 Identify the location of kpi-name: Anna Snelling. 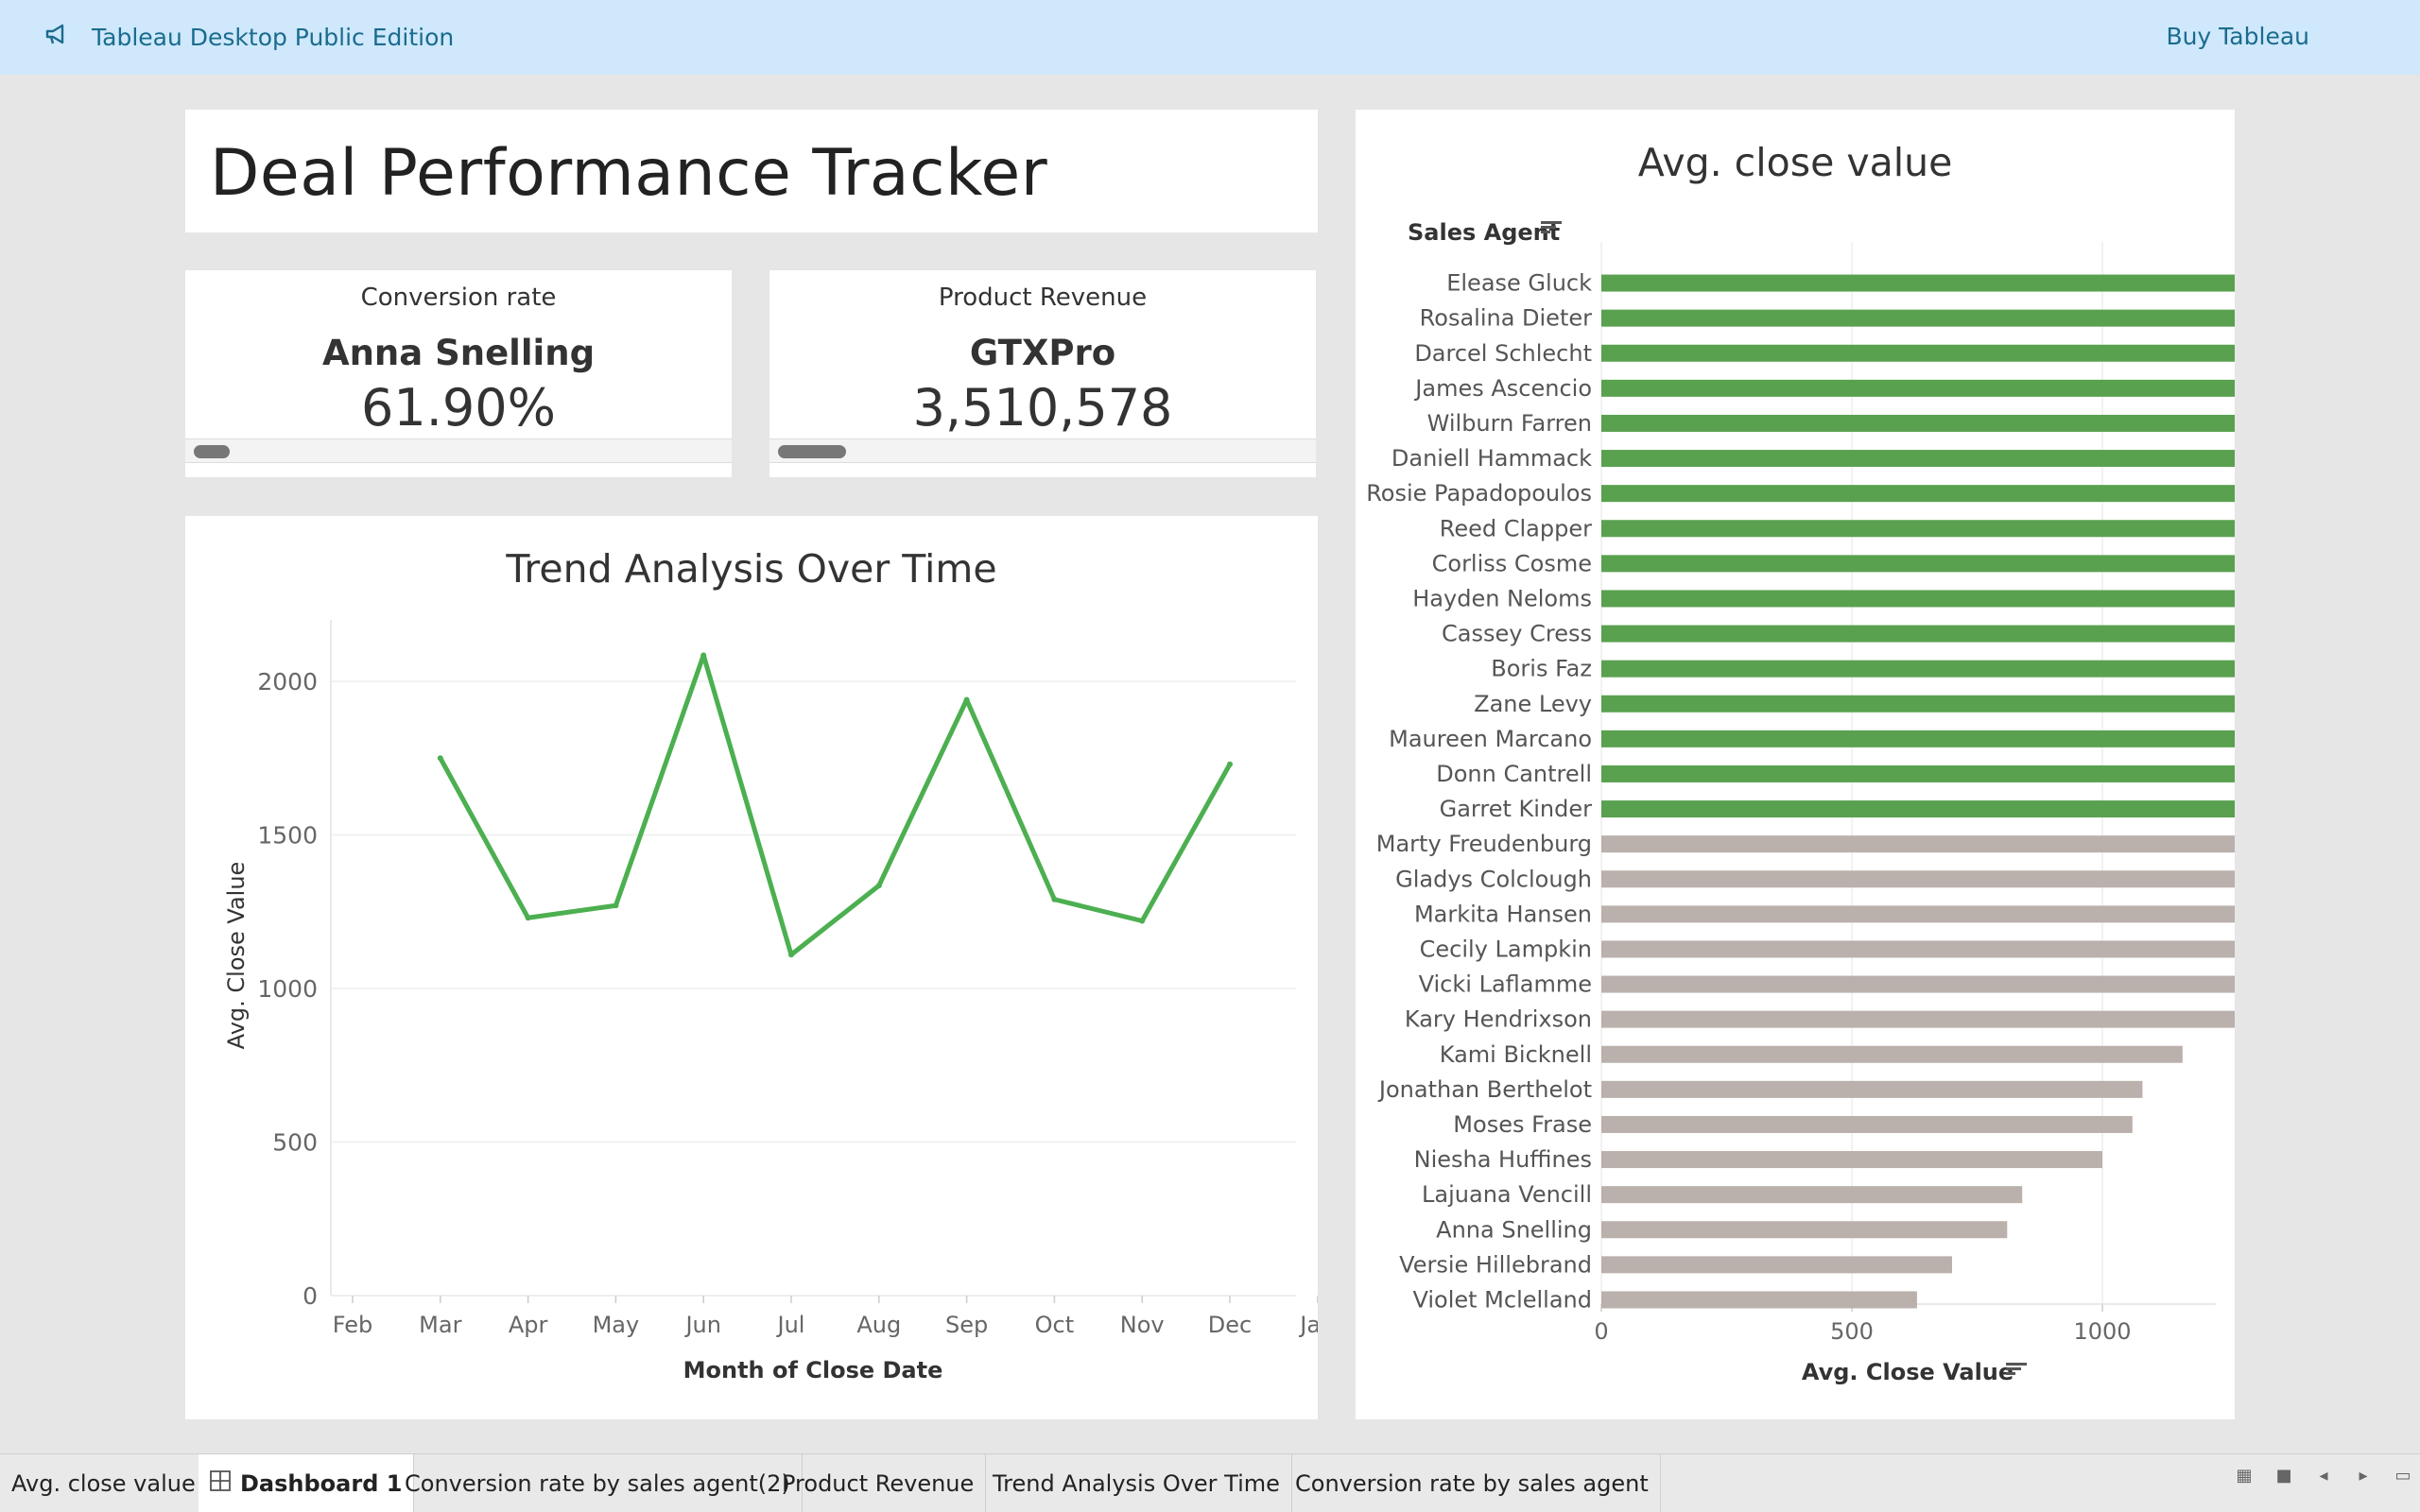
(458, 353).